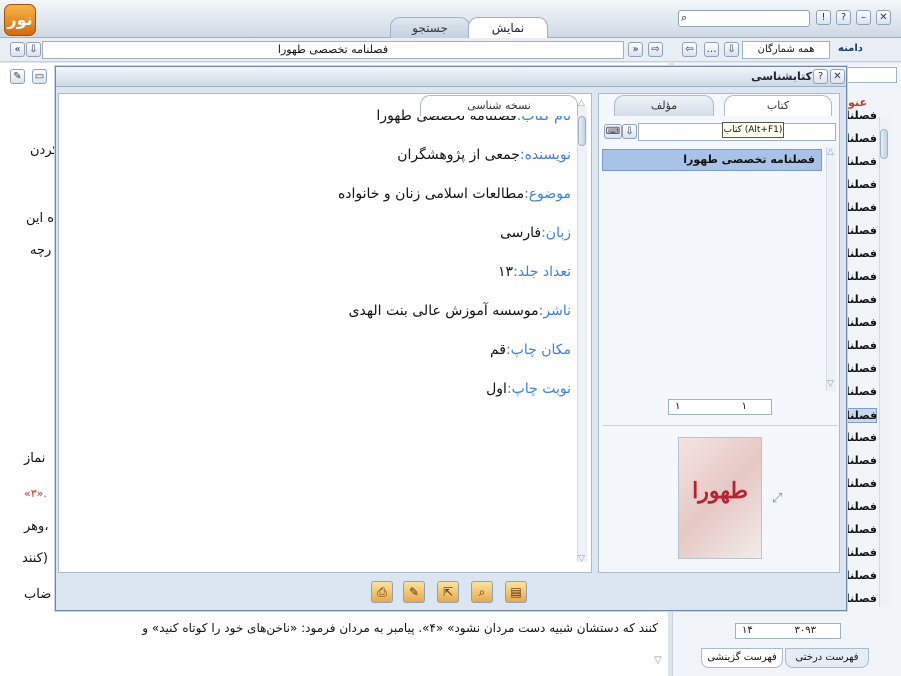 The image size is (901, 676). I want to click on keyboard-icon: ⌨, so click(613, 131).